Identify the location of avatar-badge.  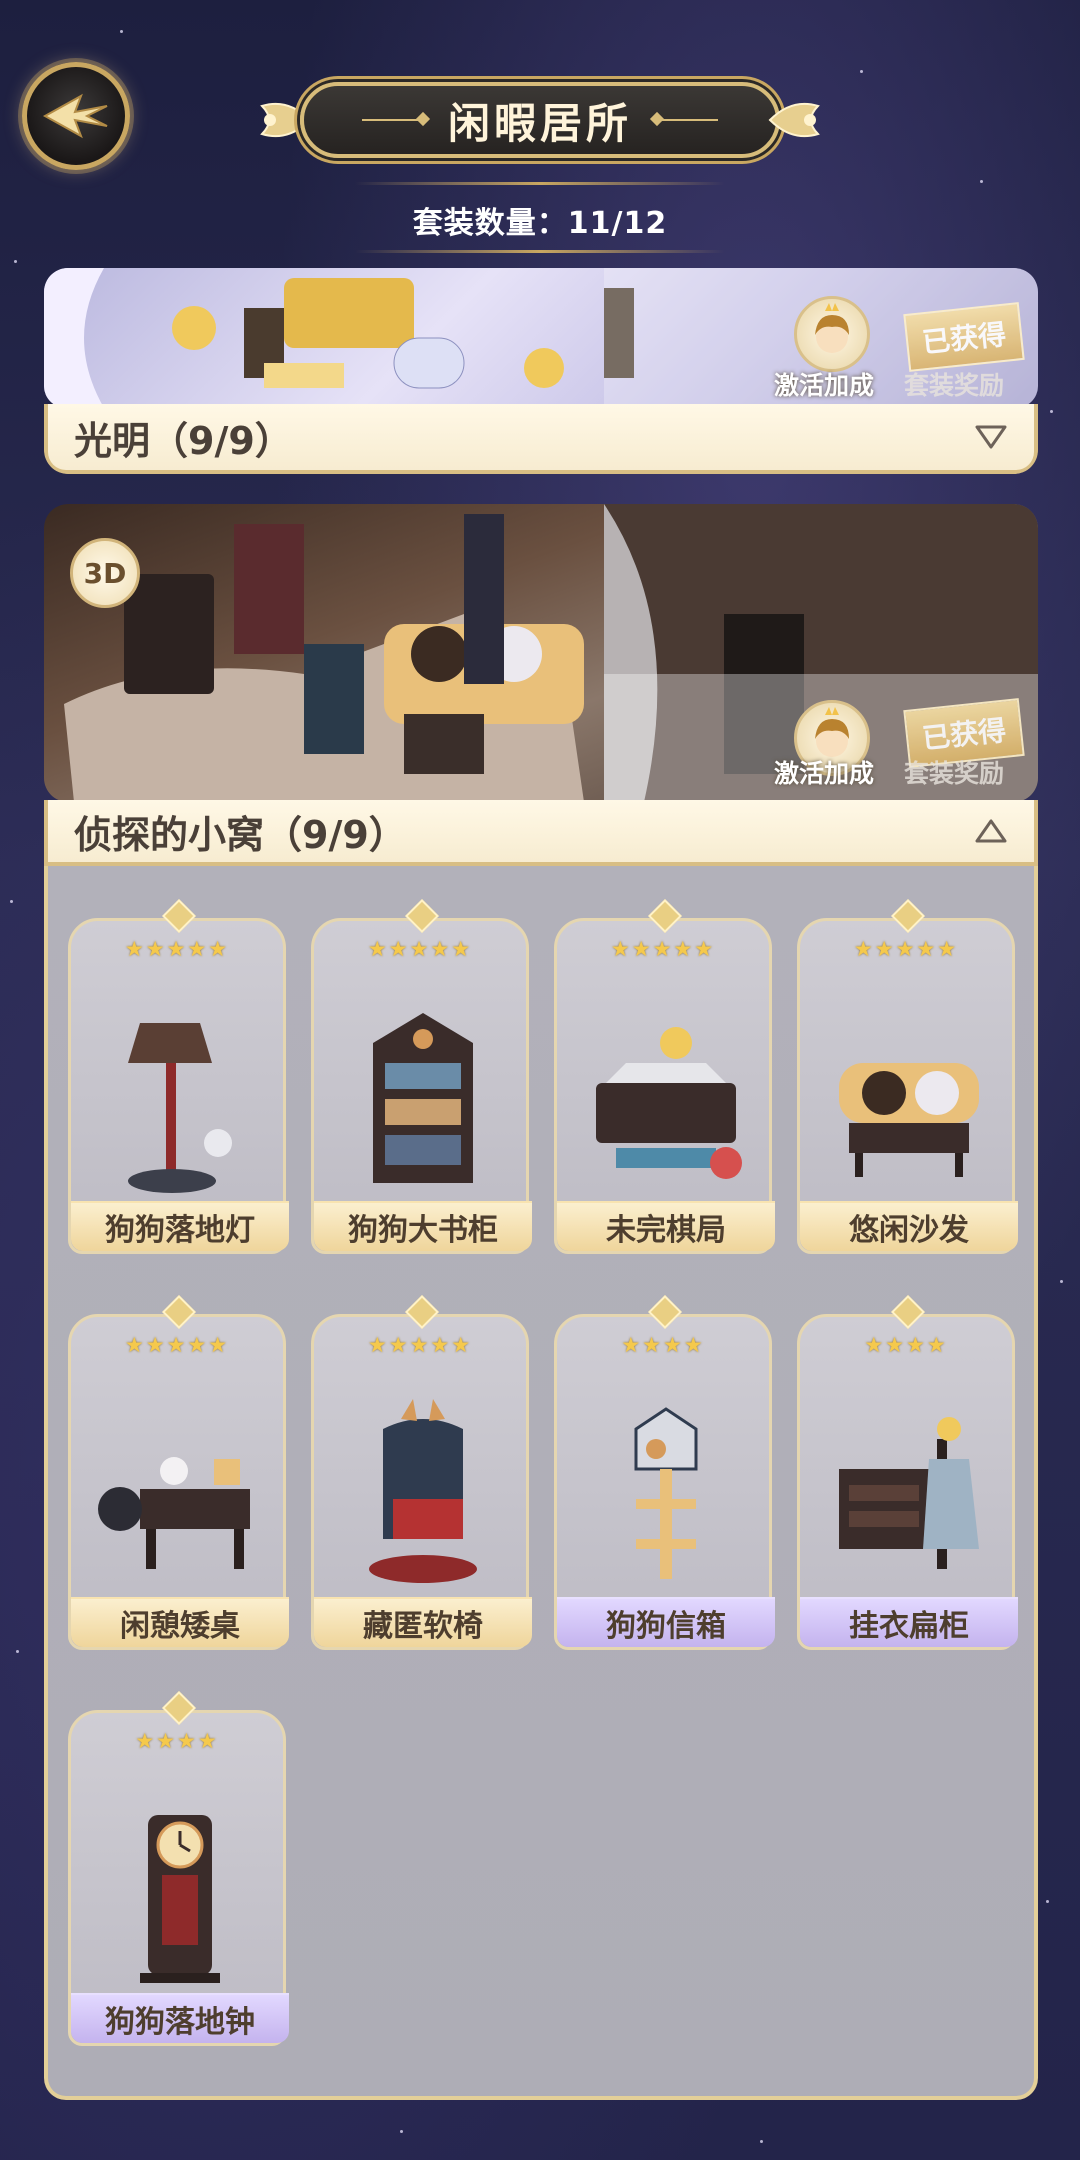
(832, 334).